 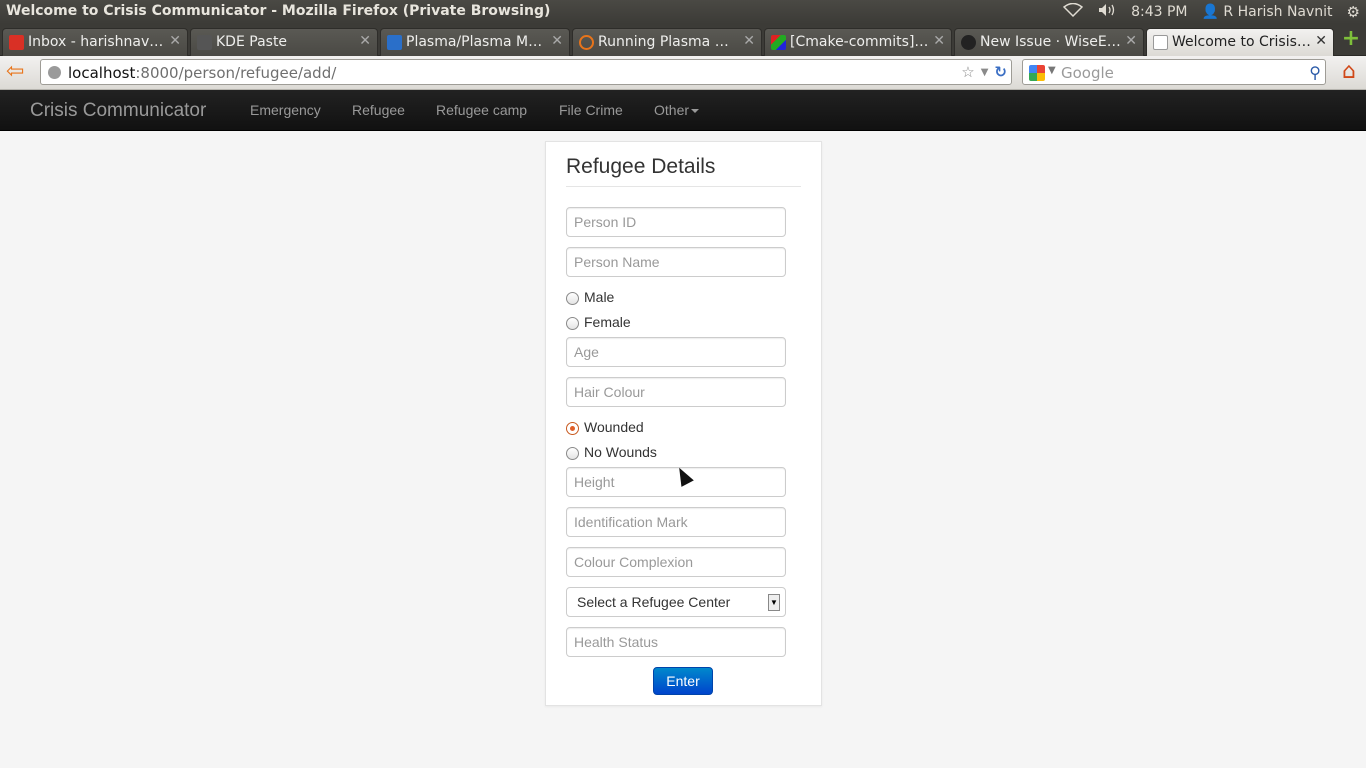 What do you see at coordinates (572, 428) in the screenshot?
I see `wounded-radio` at bounding box center [572, 428].